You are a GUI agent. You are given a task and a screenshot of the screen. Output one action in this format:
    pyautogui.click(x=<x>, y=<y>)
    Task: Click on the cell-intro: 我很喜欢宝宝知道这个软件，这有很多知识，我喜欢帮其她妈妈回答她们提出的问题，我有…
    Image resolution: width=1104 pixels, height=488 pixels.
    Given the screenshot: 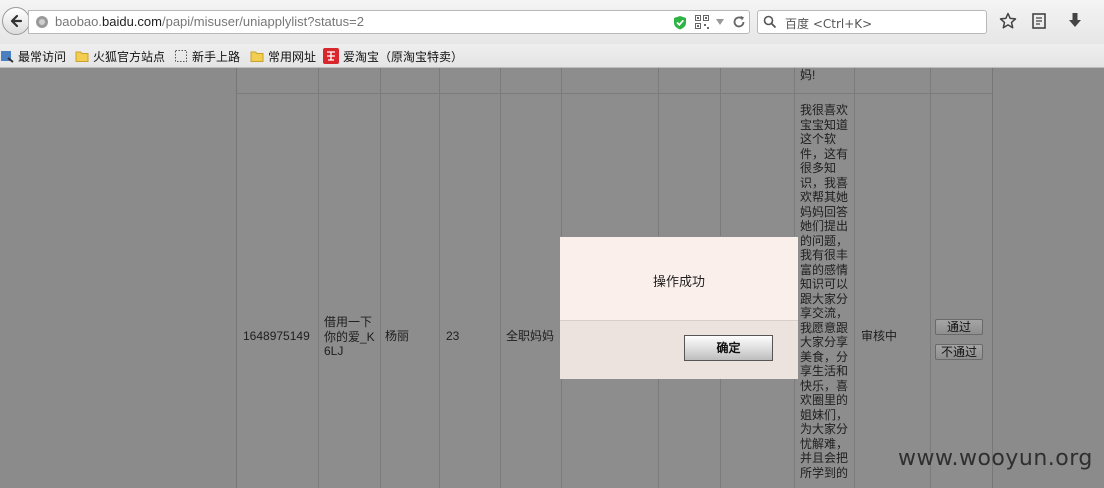 What is the action you would take?
    pyautogui.click(x=824, y=291)
    